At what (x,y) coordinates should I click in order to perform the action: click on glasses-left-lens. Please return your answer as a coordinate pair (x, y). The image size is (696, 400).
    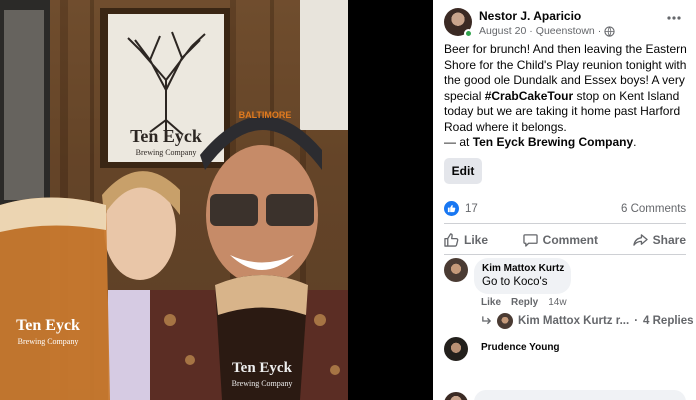
    Looking at the image, I should click on (234, 210).